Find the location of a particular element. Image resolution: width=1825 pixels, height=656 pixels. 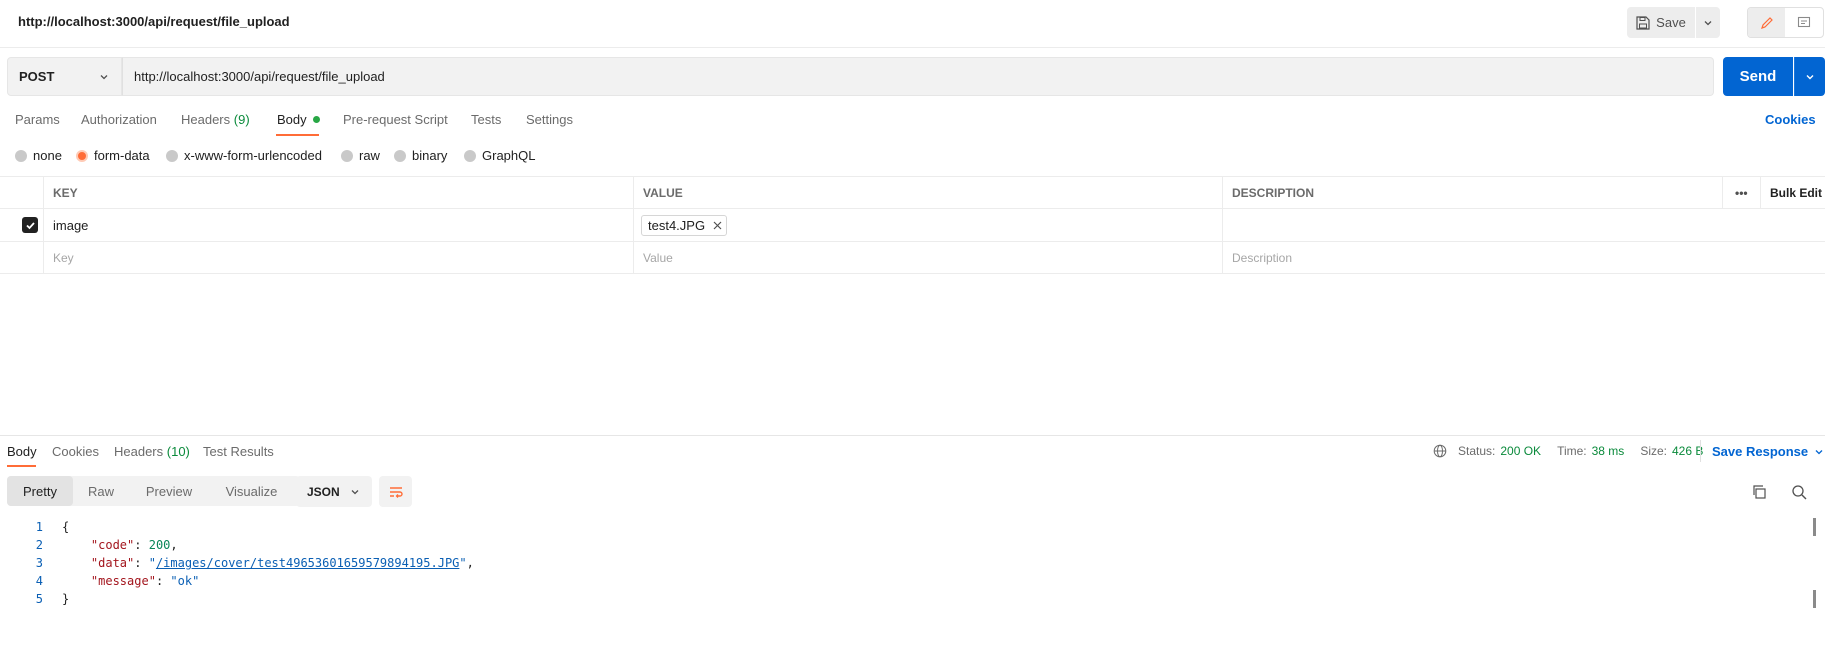

code-line: "message": "ok" is located at coordinates (145, 581).